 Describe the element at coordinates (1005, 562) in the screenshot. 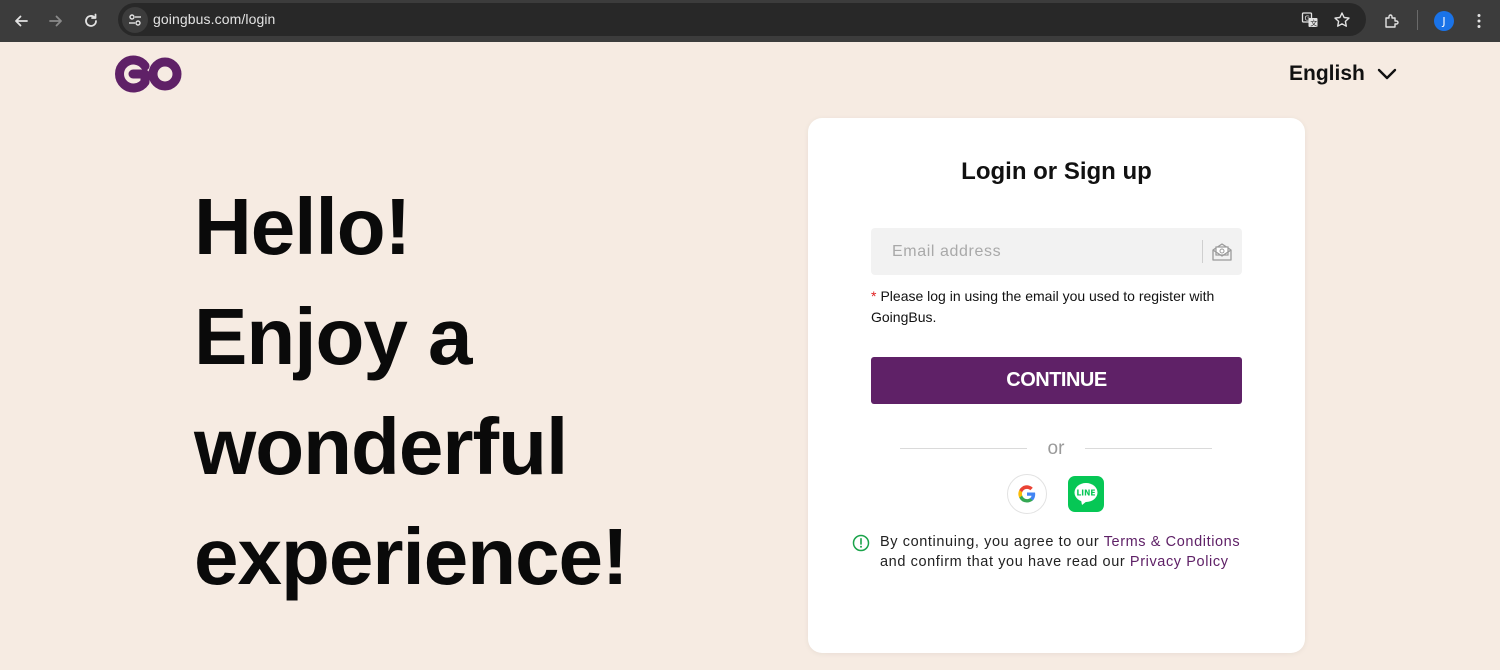

I see `terms-middle: and confirm that you have read our` at that location.